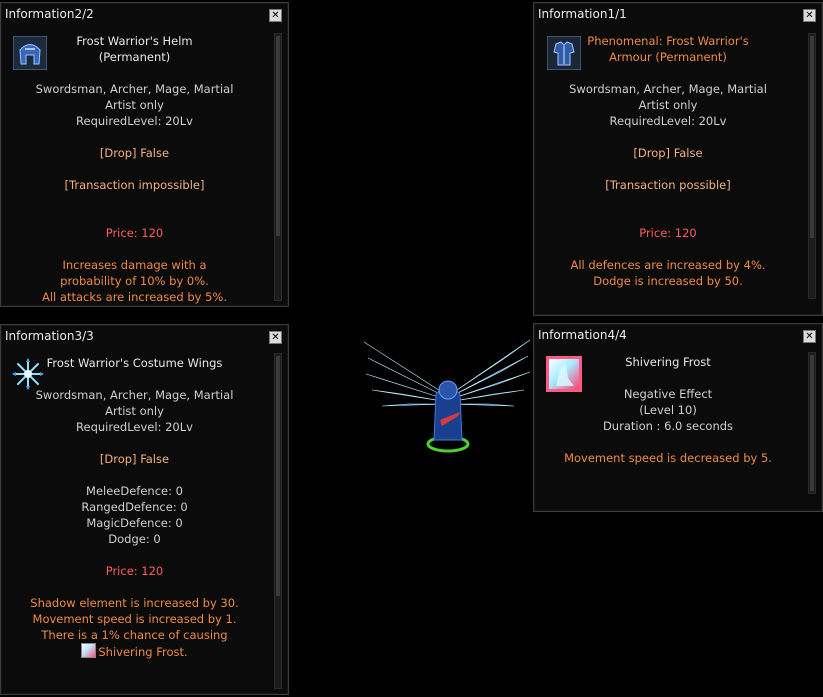  I want to click on dodge-stat: Dodge: 0, so click(134, 539).